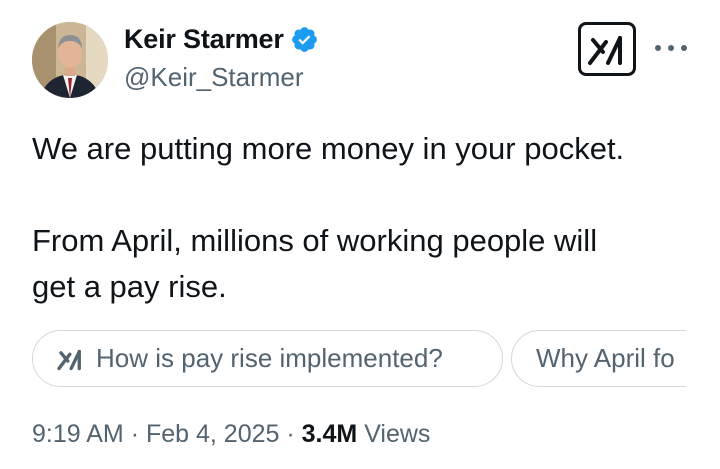 The image size is (720, 469). Describe the element at coordinates (397, 434) in the screenshot. I see `views-label: Views` at that location.